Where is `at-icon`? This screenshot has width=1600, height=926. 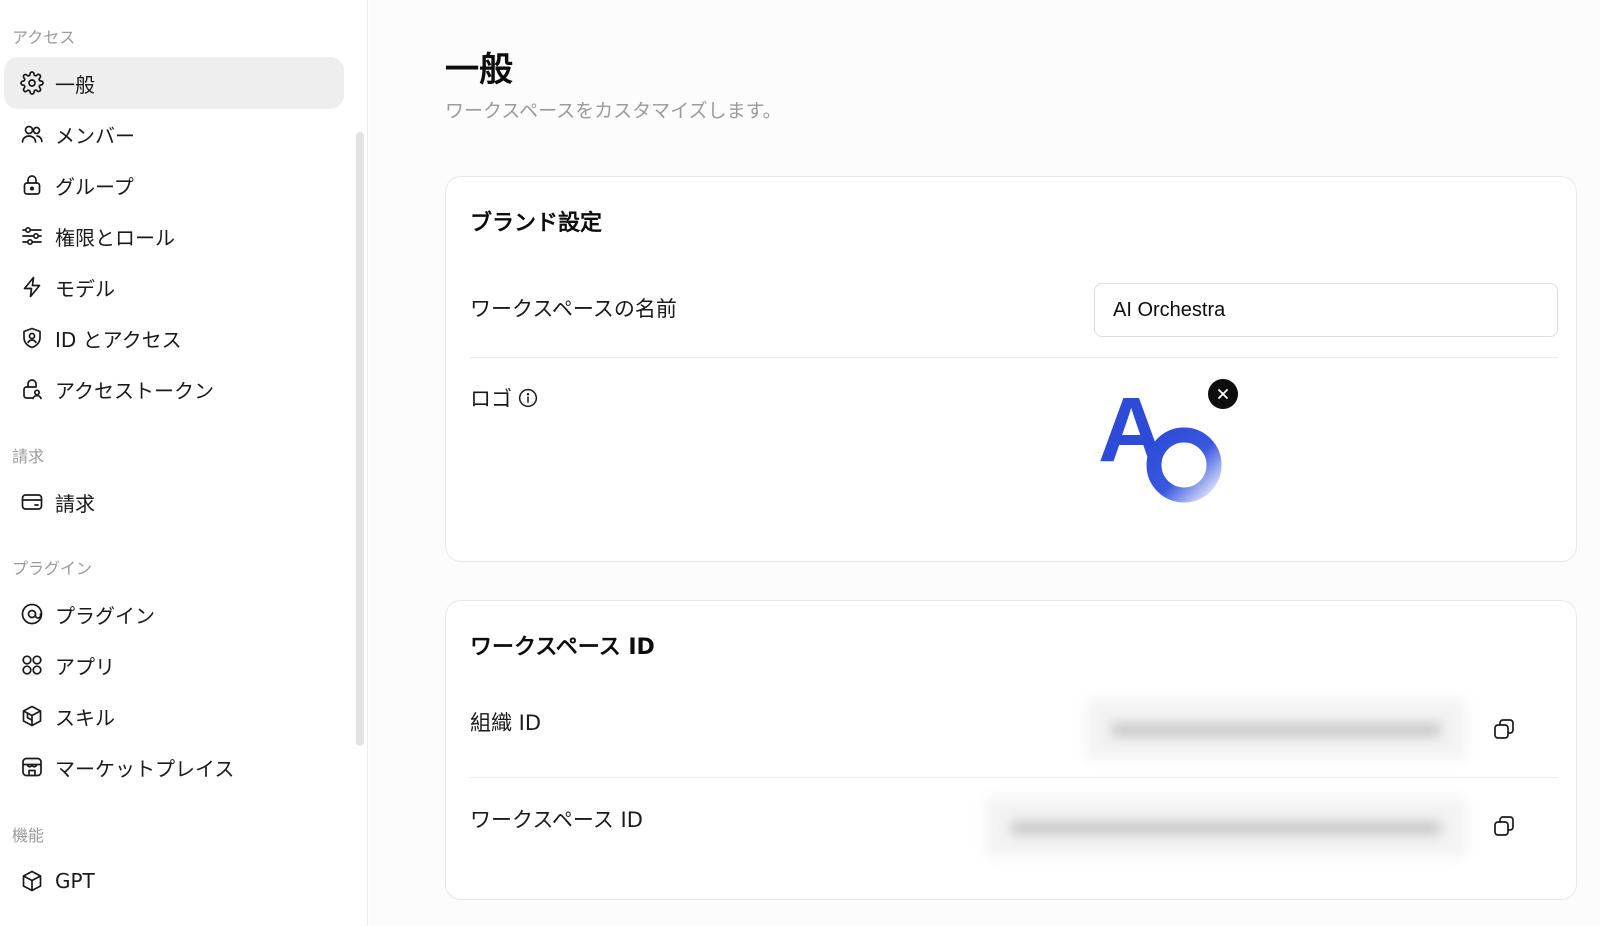 at-icon is located at coordinates (32, 614).